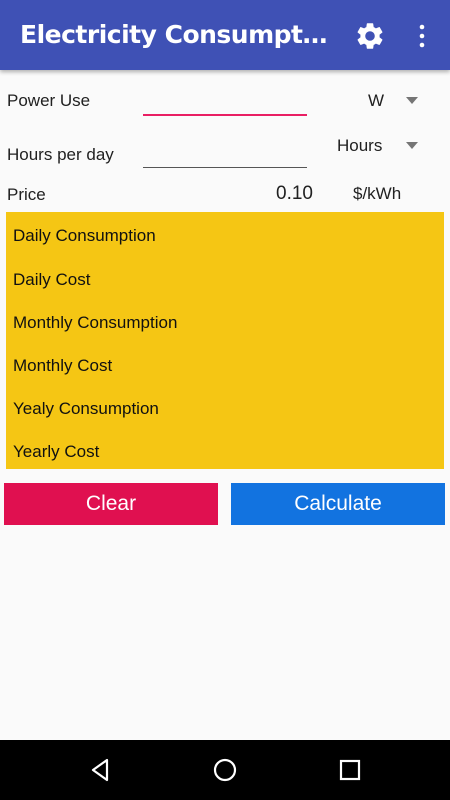 The image size is (450, 800). I want to click on price-label: Price, so click(26, 194).